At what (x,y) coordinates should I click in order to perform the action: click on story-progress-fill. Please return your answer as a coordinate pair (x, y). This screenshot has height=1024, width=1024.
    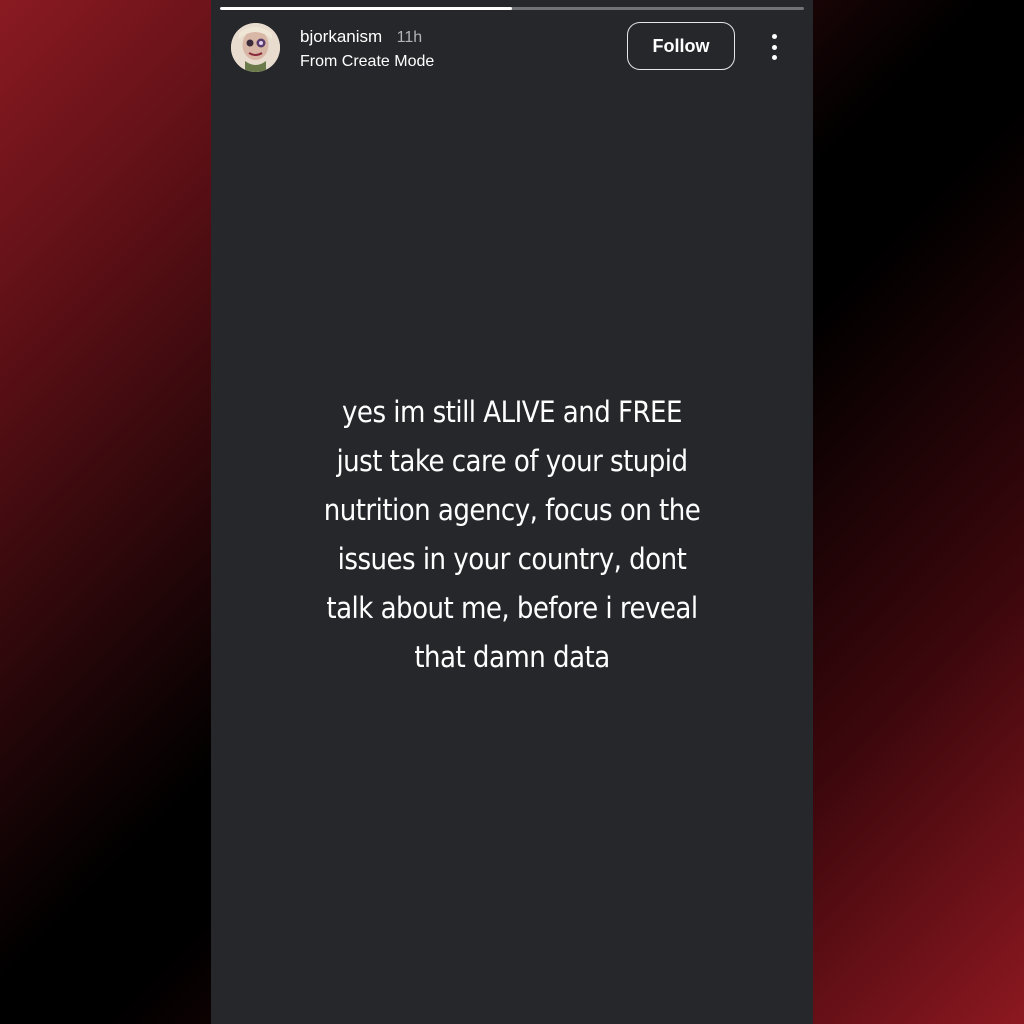
    Looking at the image, I should click on (366, 8).